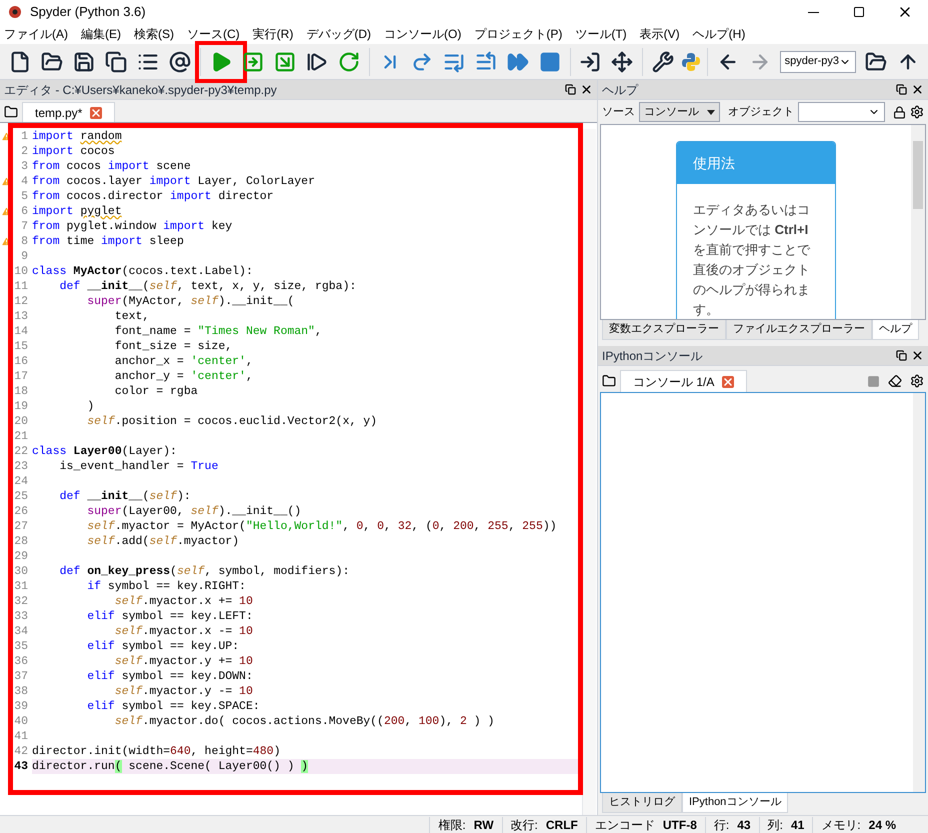 Image resolution: width=928 pixels, height=833 pixels. What do you see at coordinates (24, 182) in the screenshot?
I see `line-number: 4` at bounding box center [24, 182].